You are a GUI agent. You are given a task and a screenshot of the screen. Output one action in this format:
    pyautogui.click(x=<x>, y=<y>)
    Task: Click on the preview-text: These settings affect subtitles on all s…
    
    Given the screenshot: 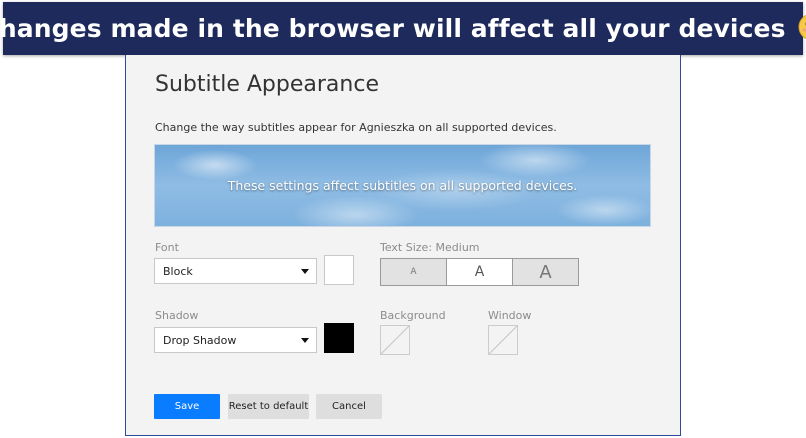 What is the action you would take?
    pyautogui.click(x=402, y=185)
    